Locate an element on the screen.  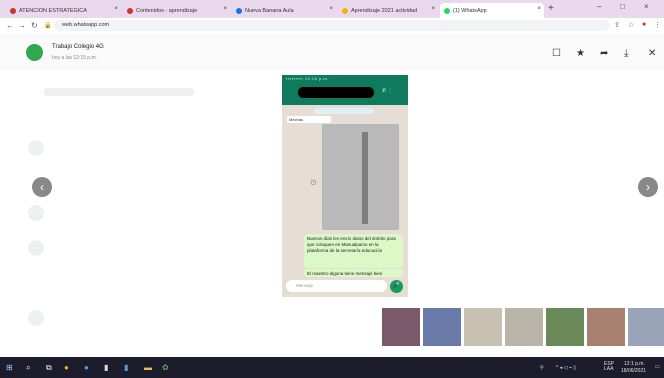
shared-photo is located at coordinates (360, 177).